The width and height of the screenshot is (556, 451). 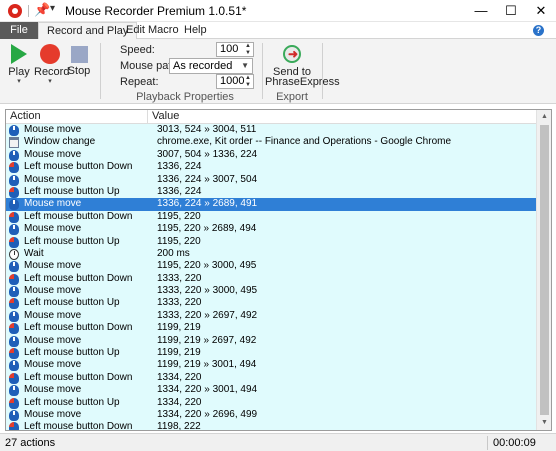 I want to click on playback-properties-caption: Playback Properties, so click(x=185, y=97).